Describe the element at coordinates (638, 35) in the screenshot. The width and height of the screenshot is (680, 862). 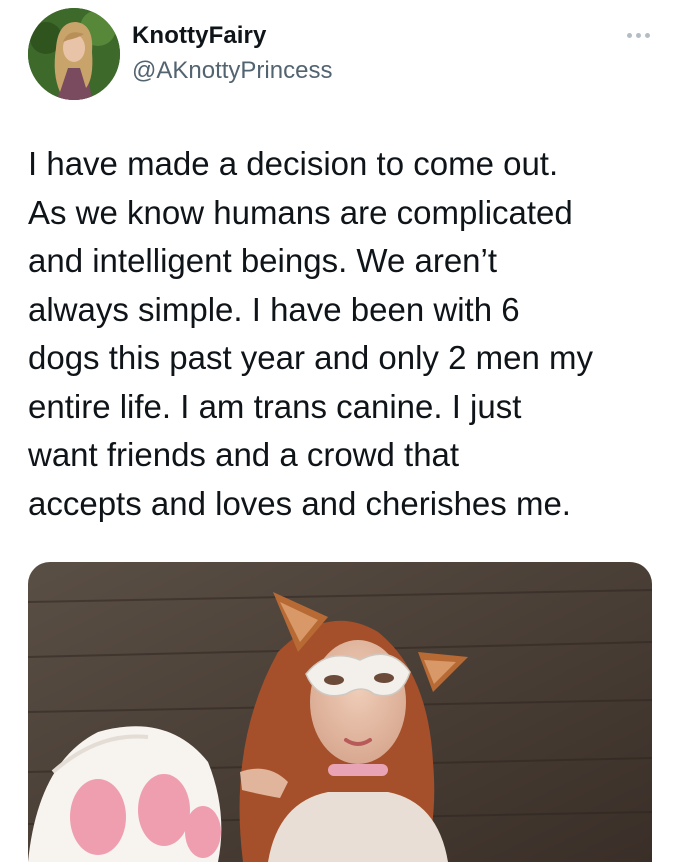
I see `more-horizontal-icon` at that location.